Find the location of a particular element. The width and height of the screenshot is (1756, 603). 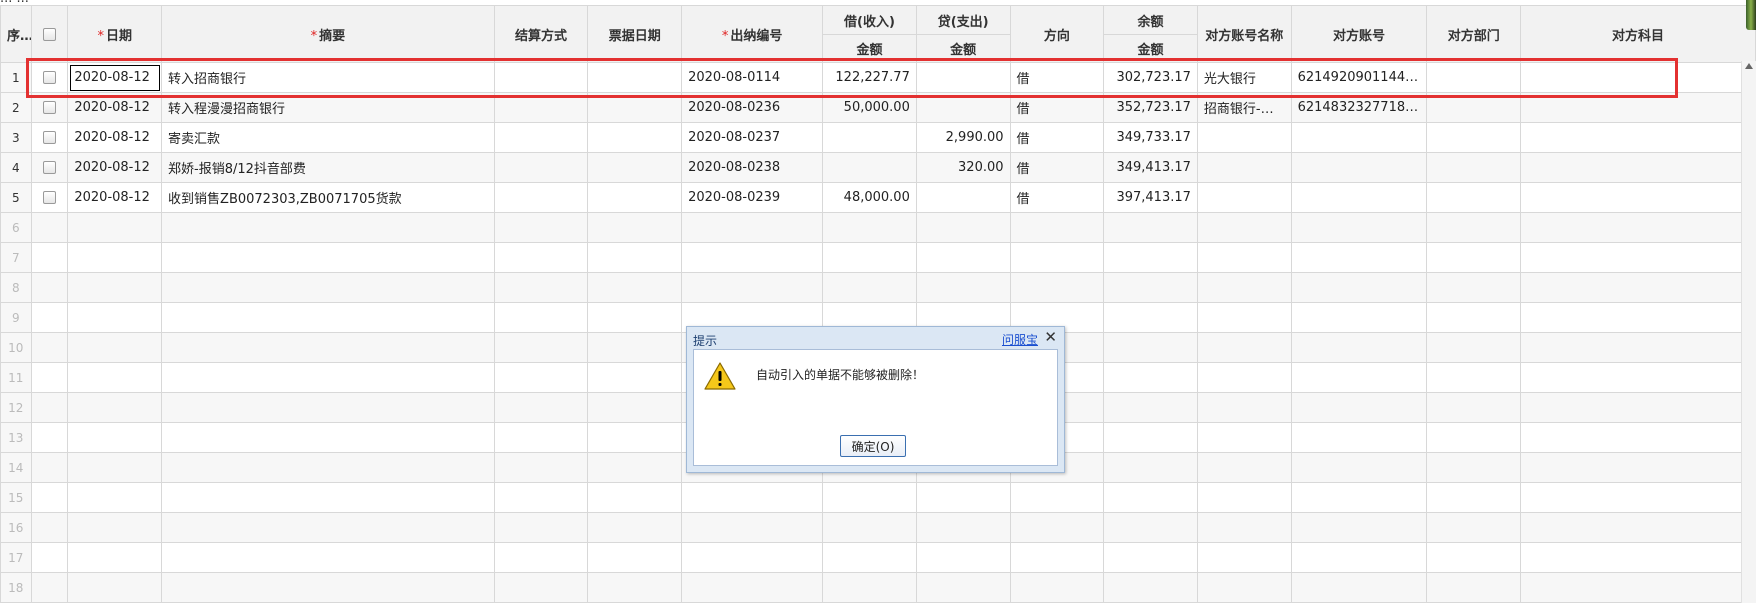

empty-row: 18 is located at coordinates (878, 587).